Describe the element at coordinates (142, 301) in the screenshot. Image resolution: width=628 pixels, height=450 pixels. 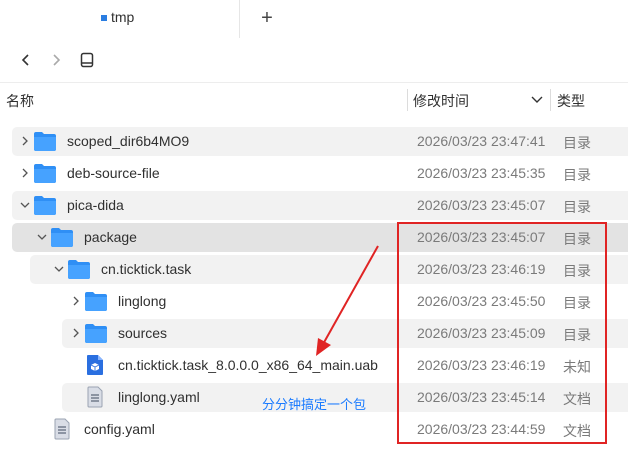
I see `item-name: linglong` at that location.